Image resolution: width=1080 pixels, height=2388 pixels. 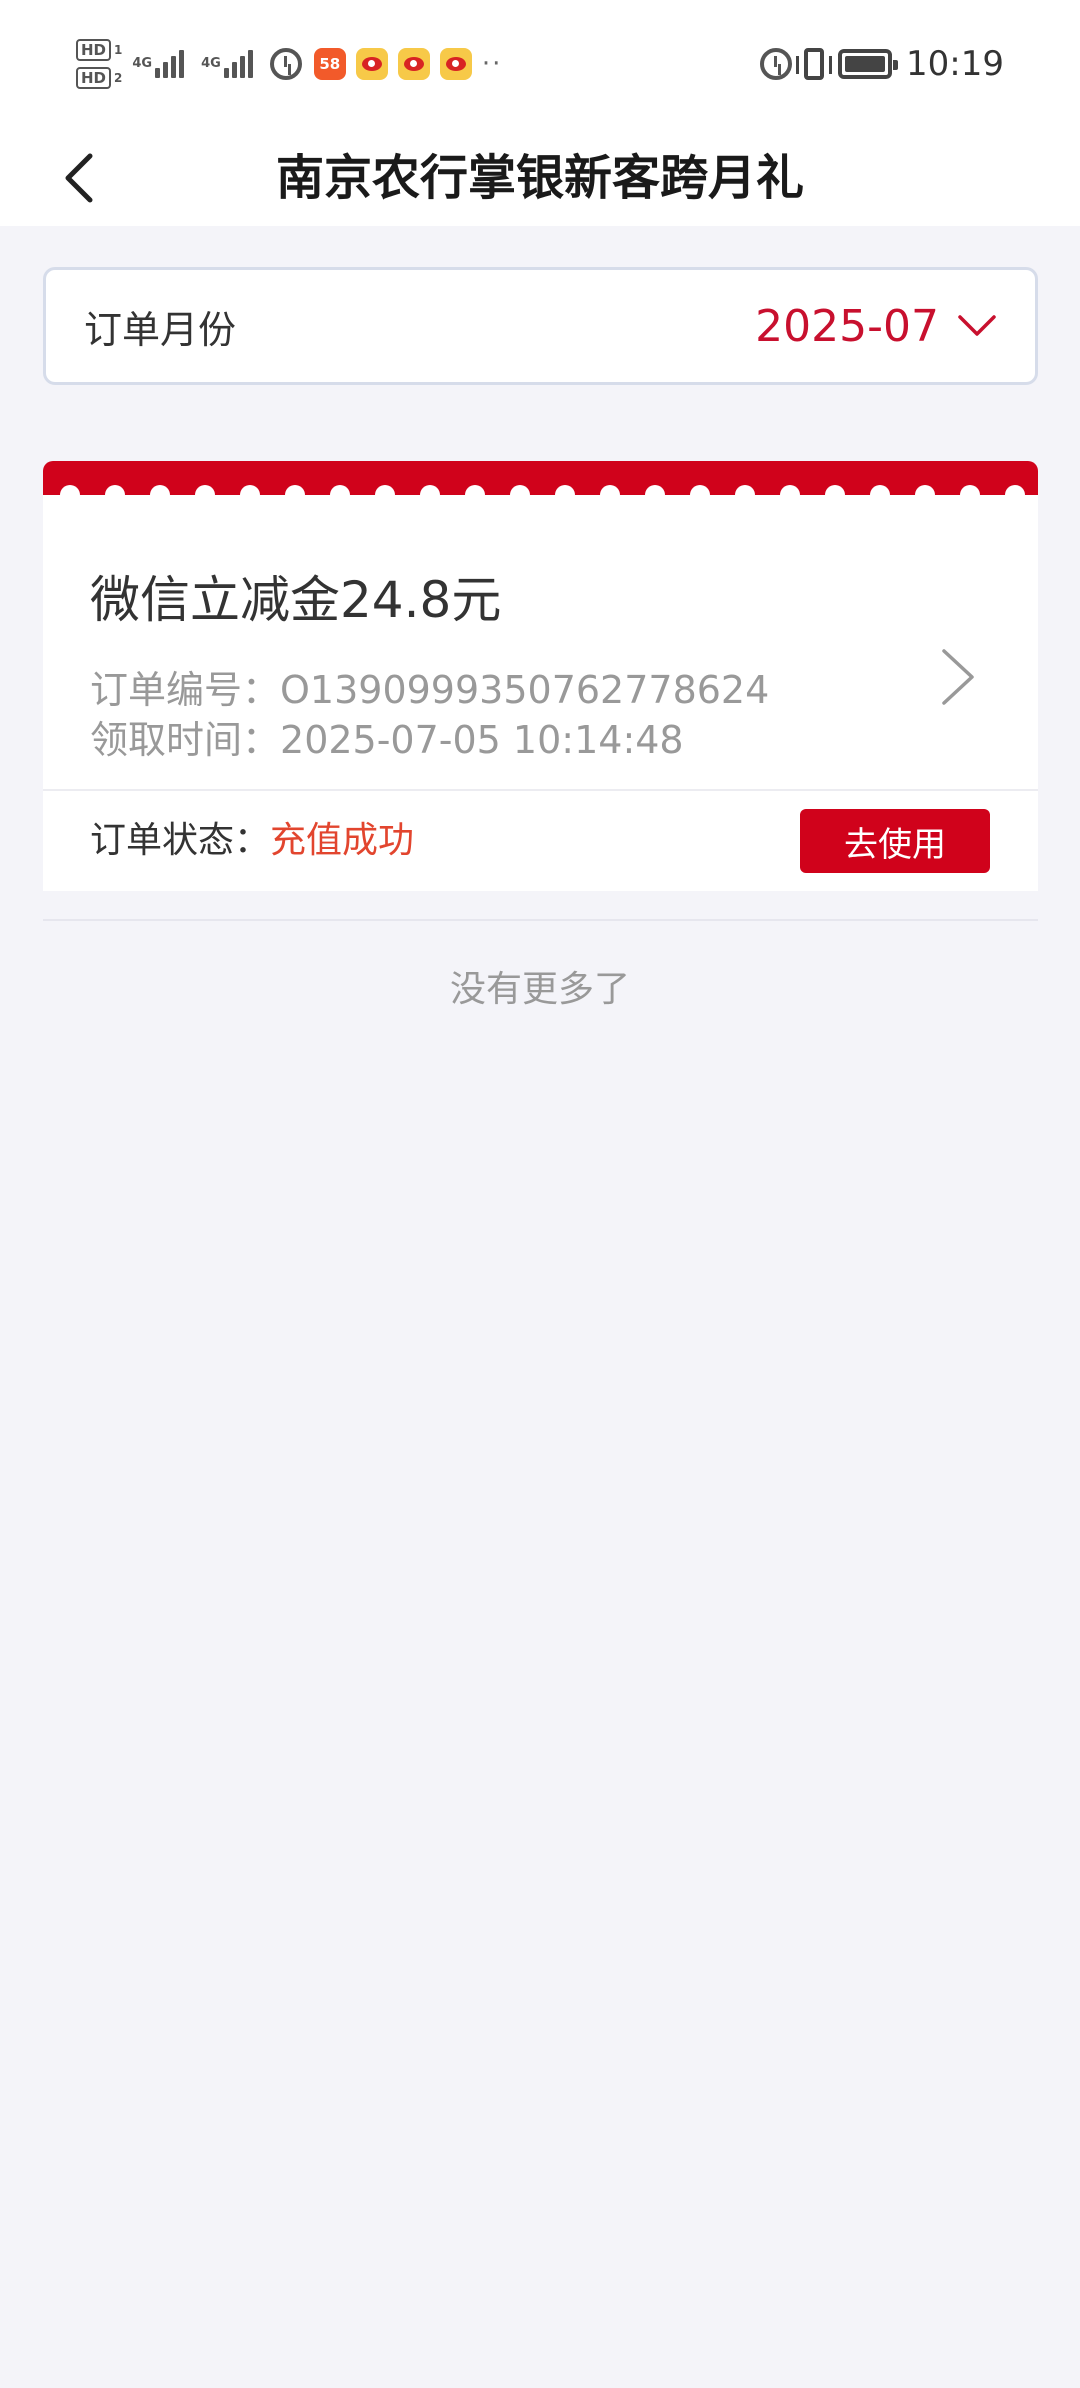 I want to click on chevron-right-icon, so click(x=958, y=677).